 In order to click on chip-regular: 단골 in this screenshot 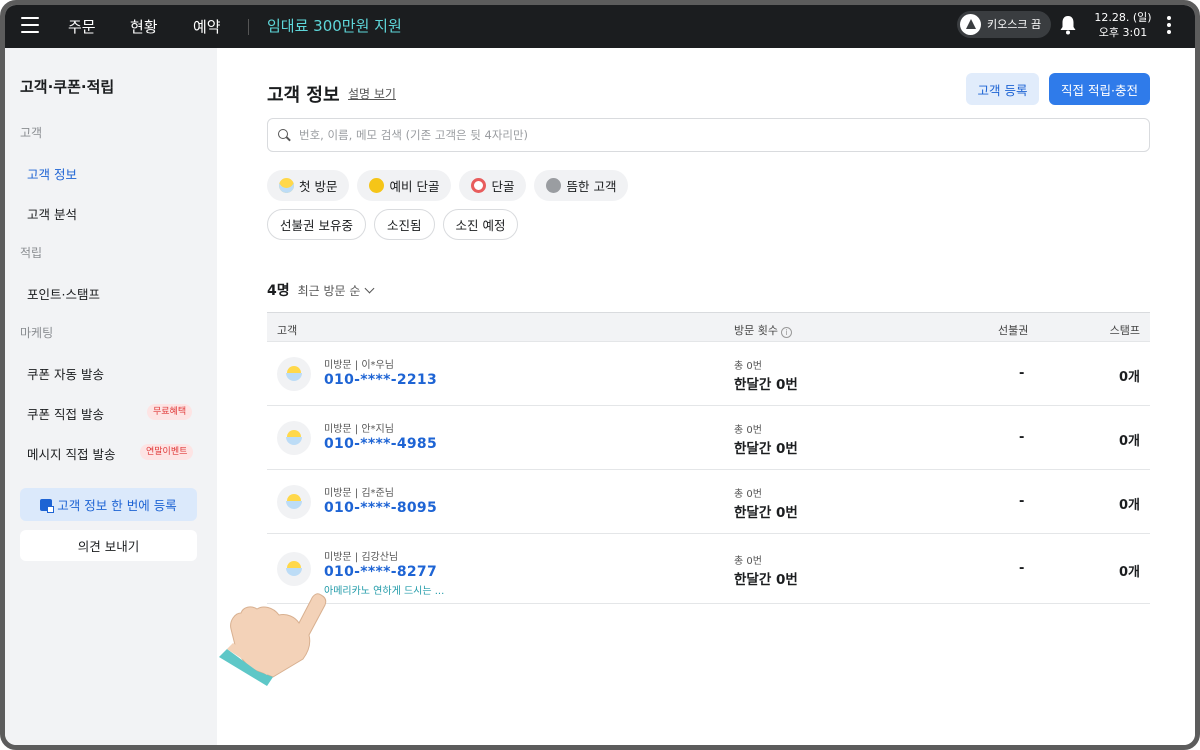, I will do `click(493, 185)`.